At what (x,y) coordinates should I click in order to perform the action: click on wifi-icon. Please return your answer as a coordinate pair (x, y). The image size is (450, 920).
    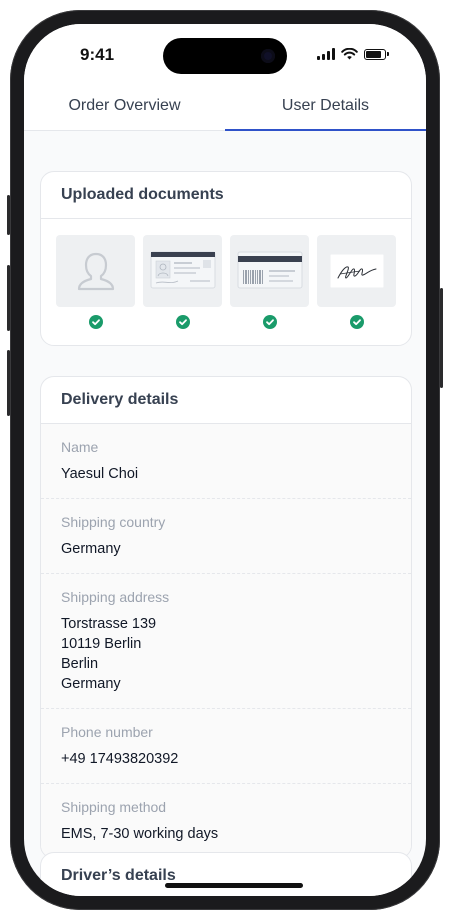
    Looking at the image, I should click on (349, 54).